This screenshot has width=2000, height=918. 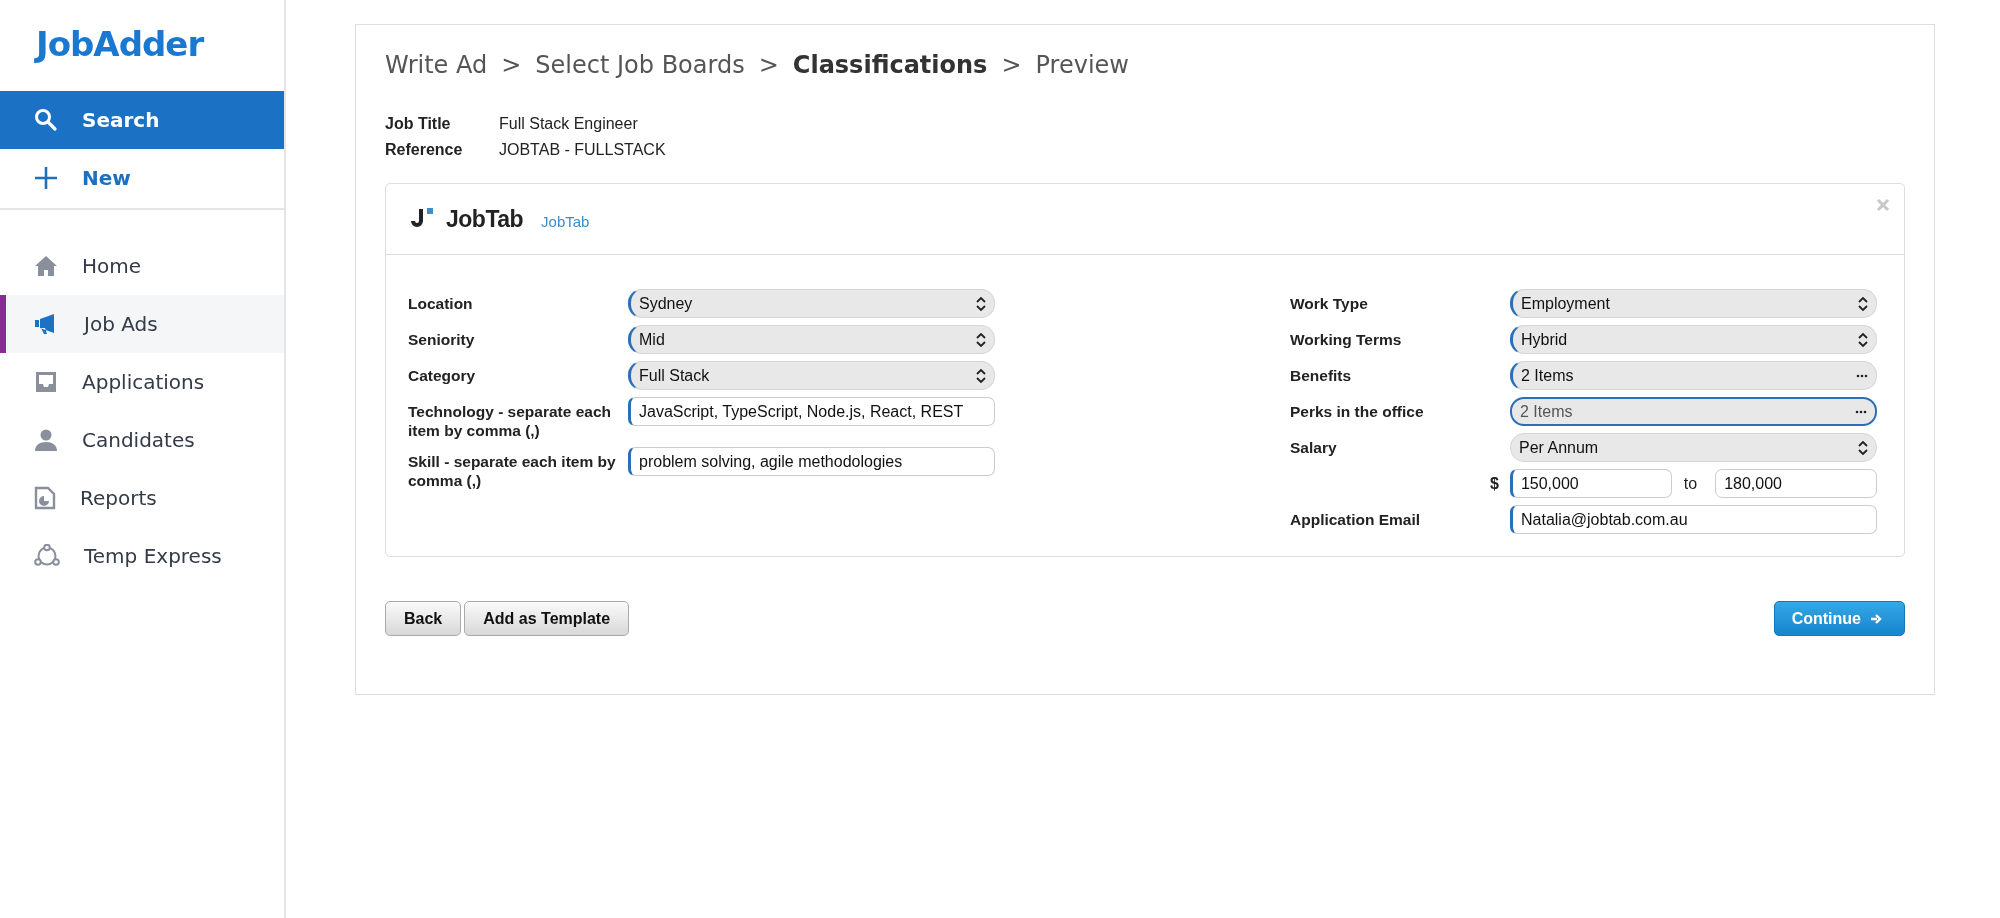 I want to click on select-dropdown: Per Annum, so click(x=1693, y=447).